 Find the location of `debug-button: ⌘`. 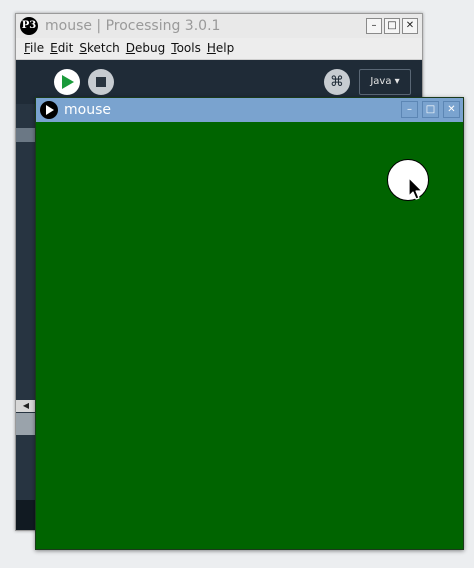

debug-button: ⌘ is located at coordinates (337, 82).